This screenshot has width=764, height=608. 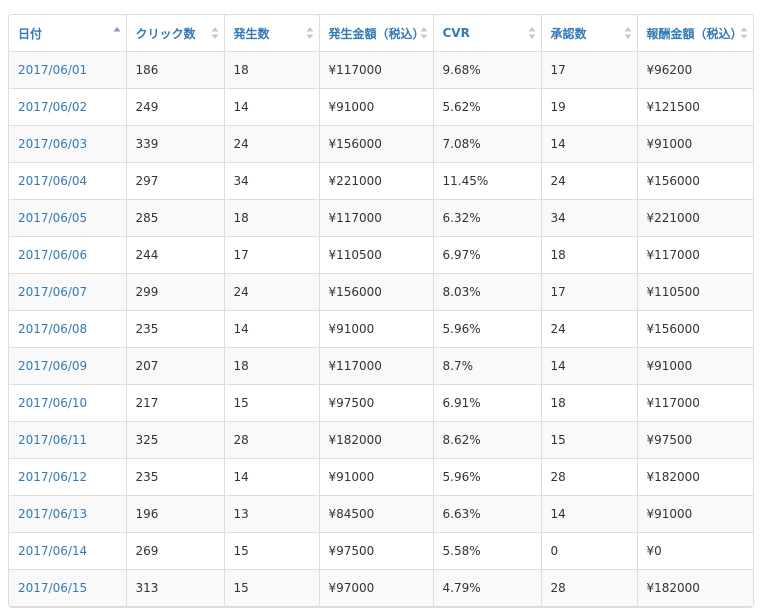 What do you see at coordinates (272, 33) in the screenshot?
I see `column-header-conversions: 発生数` at bounding box center [272, 33].